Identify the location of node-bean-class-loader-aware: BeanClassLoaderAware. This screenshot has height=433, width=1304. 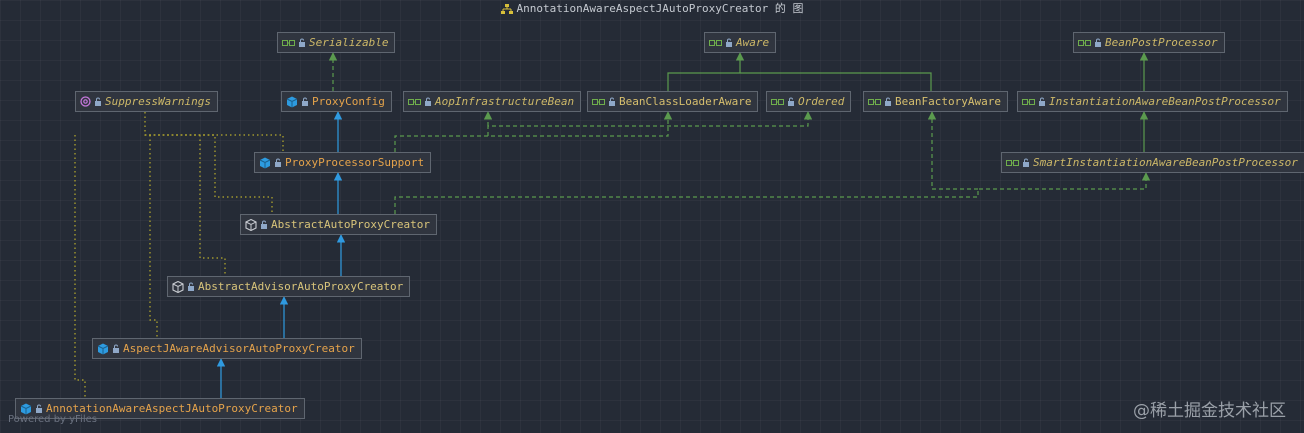
(673, 101).